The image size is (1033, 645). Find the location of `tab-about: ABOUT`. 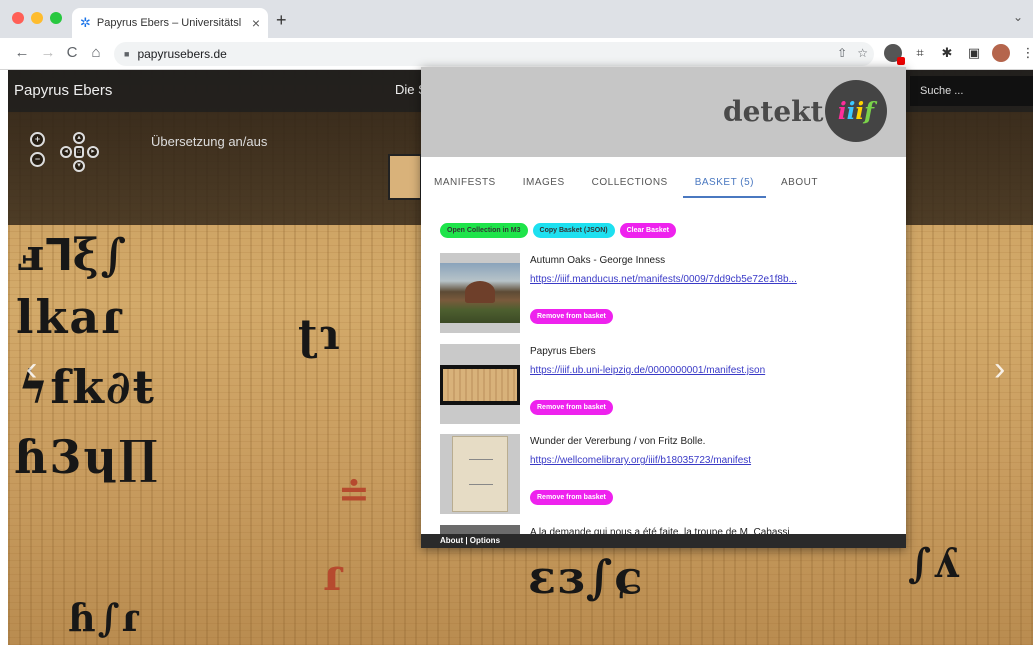

tab-about: ABOUT is located at coordinates (799, 182).